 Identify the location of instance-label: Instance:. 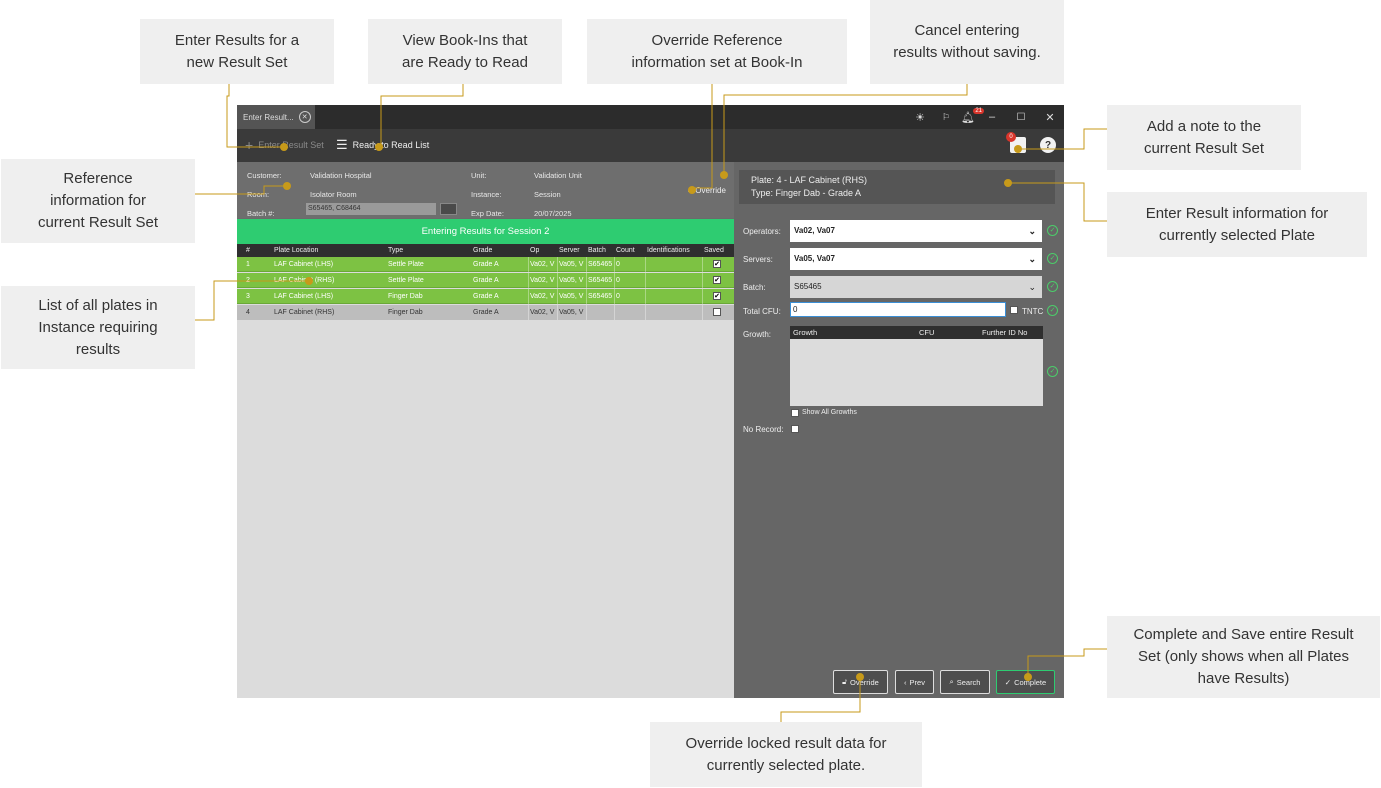
(486, 194).